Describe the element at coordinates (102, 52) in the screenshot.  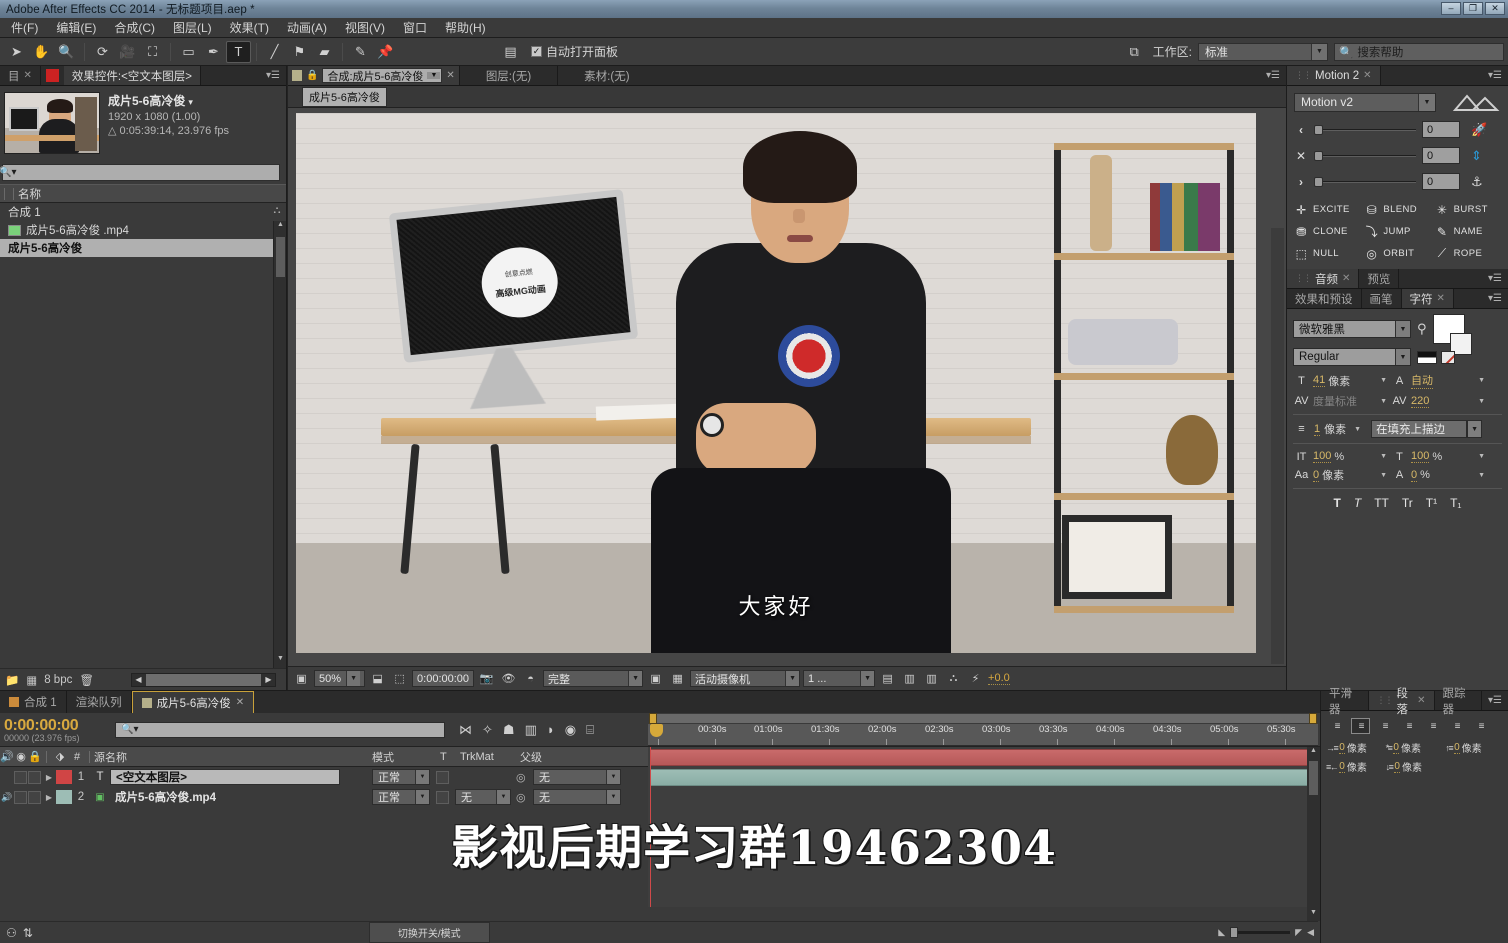
I see `rotation-tool: ⟳` at that location.